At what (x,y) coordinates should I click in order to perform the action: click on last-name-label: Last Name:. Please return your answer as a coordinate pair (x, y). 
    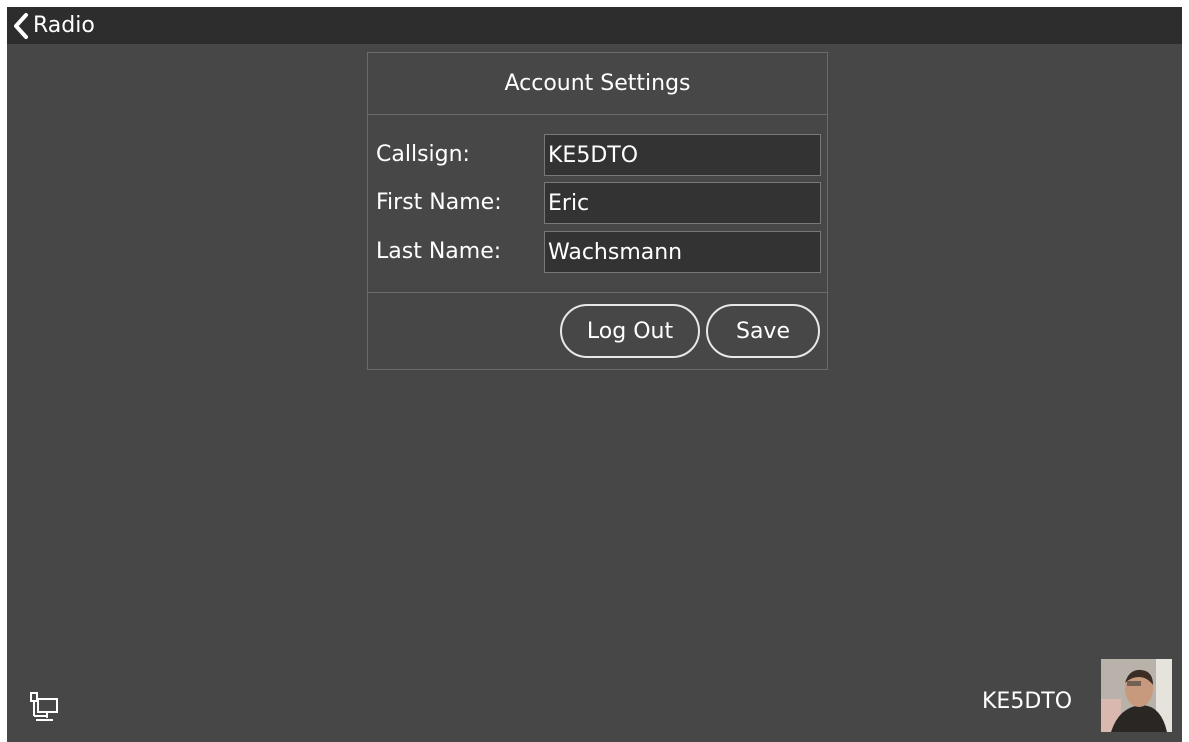
    Looking at the image, I should click on (439, 251).